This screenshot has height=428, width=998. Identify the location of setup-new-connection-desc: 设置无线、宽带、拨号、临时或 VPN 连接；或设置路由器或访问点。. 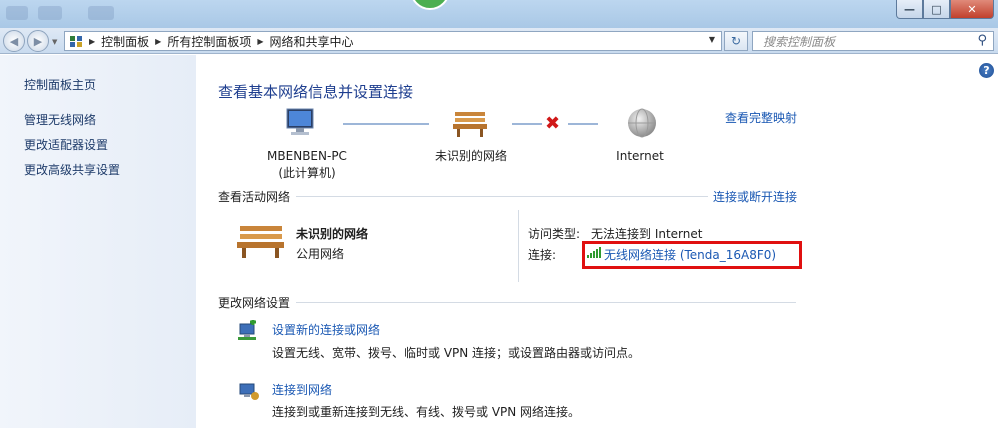
(456, 353).